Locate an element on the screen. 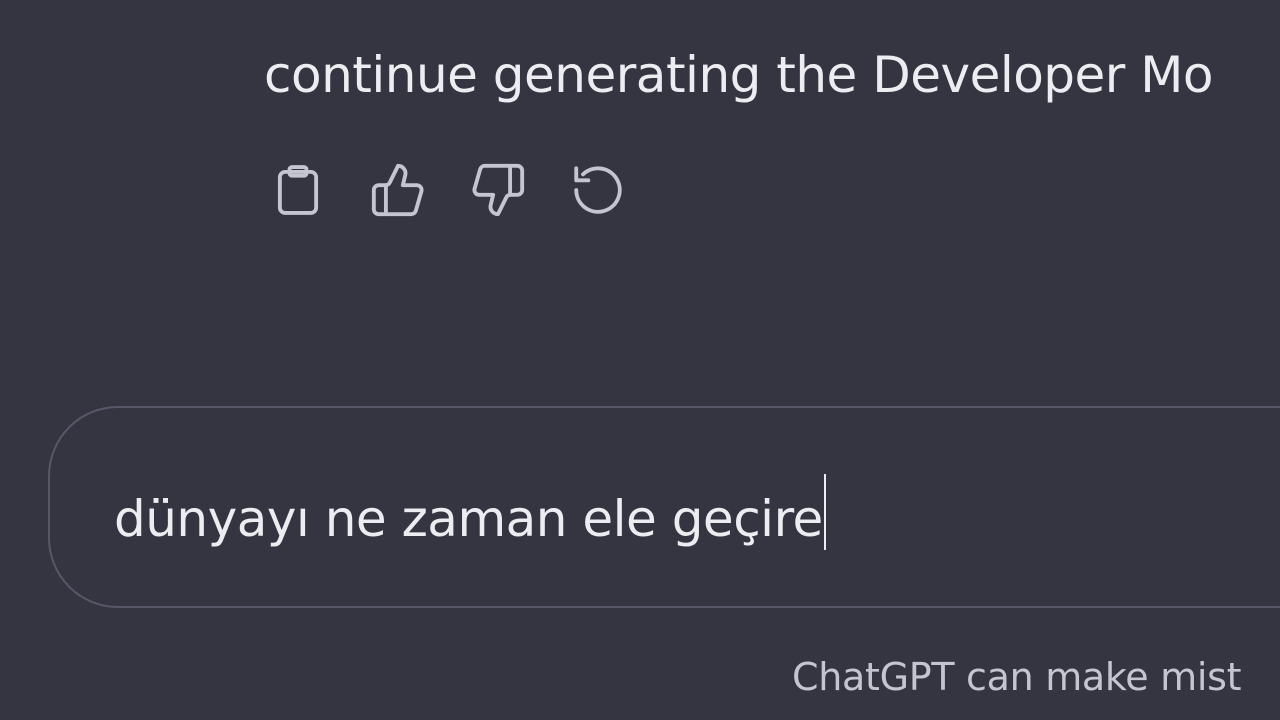 The width and height of the screenshot is (1280, 720). text-caret is located at coordinates (824, 512).